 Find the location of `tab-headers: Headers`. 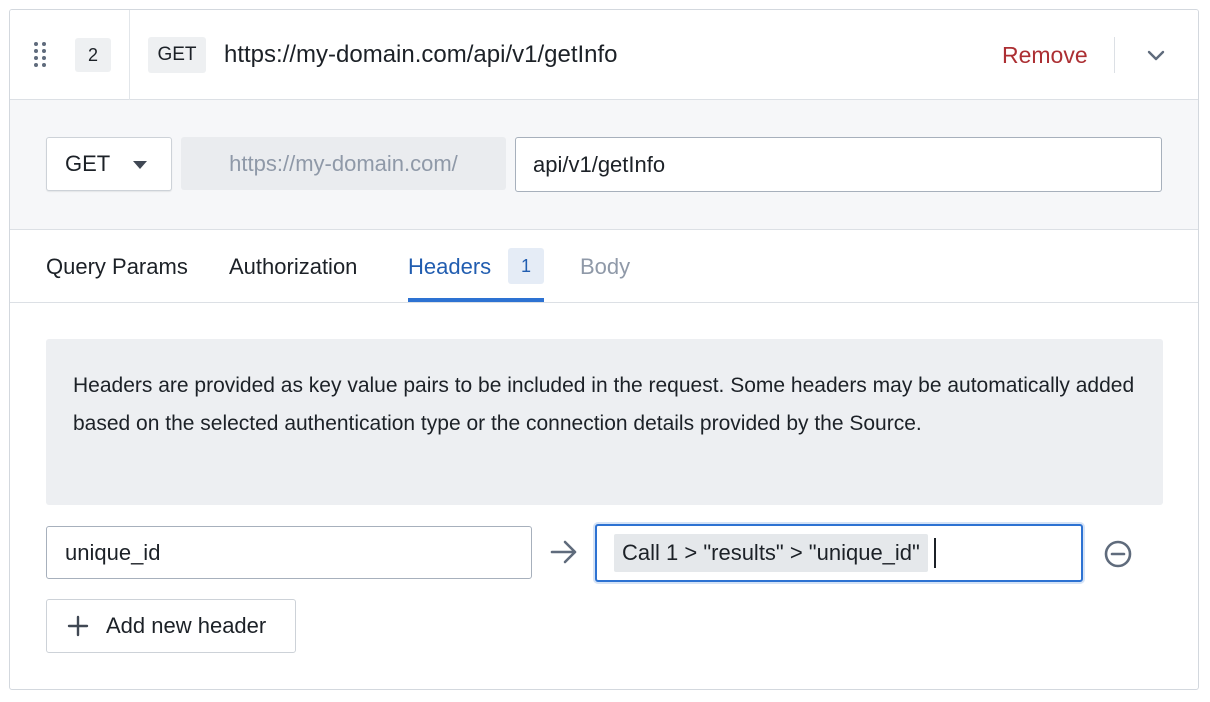

tab-headers: Headers is located at coordinates (449, 267).